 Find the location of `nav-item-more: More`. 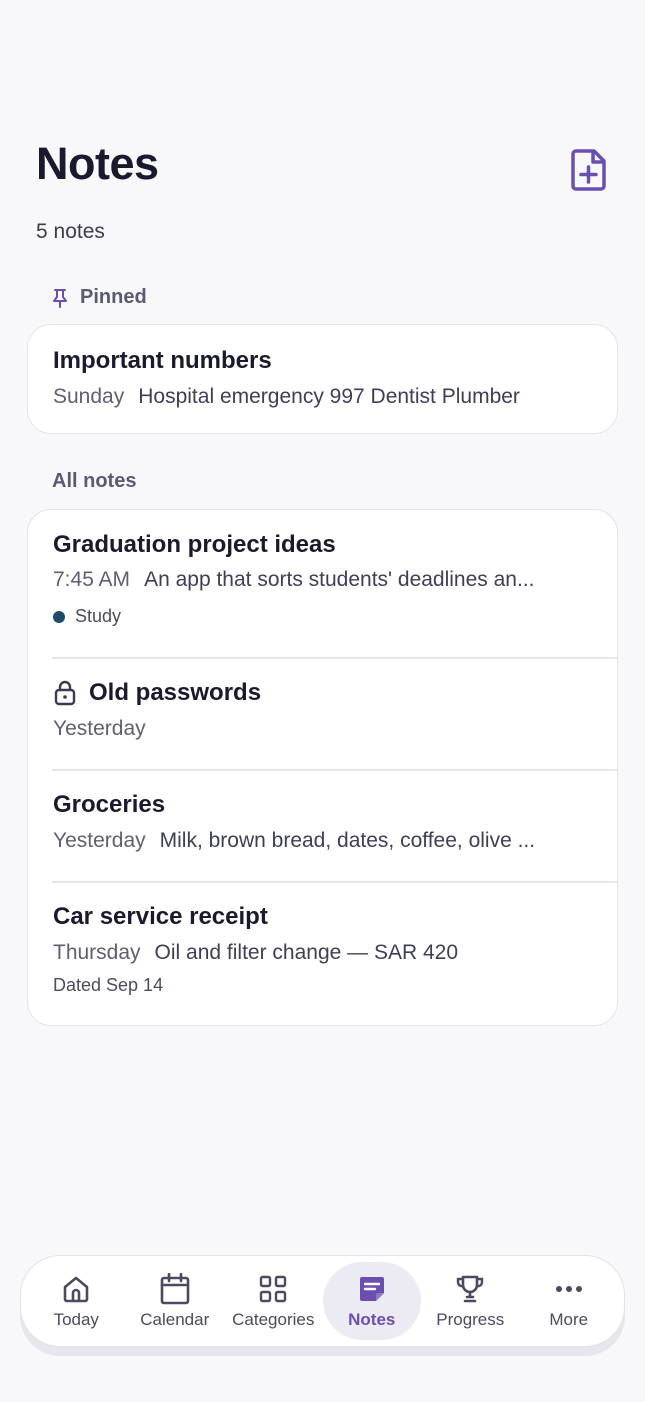

nav-item-more: More is located at coordinates (569, 1301).